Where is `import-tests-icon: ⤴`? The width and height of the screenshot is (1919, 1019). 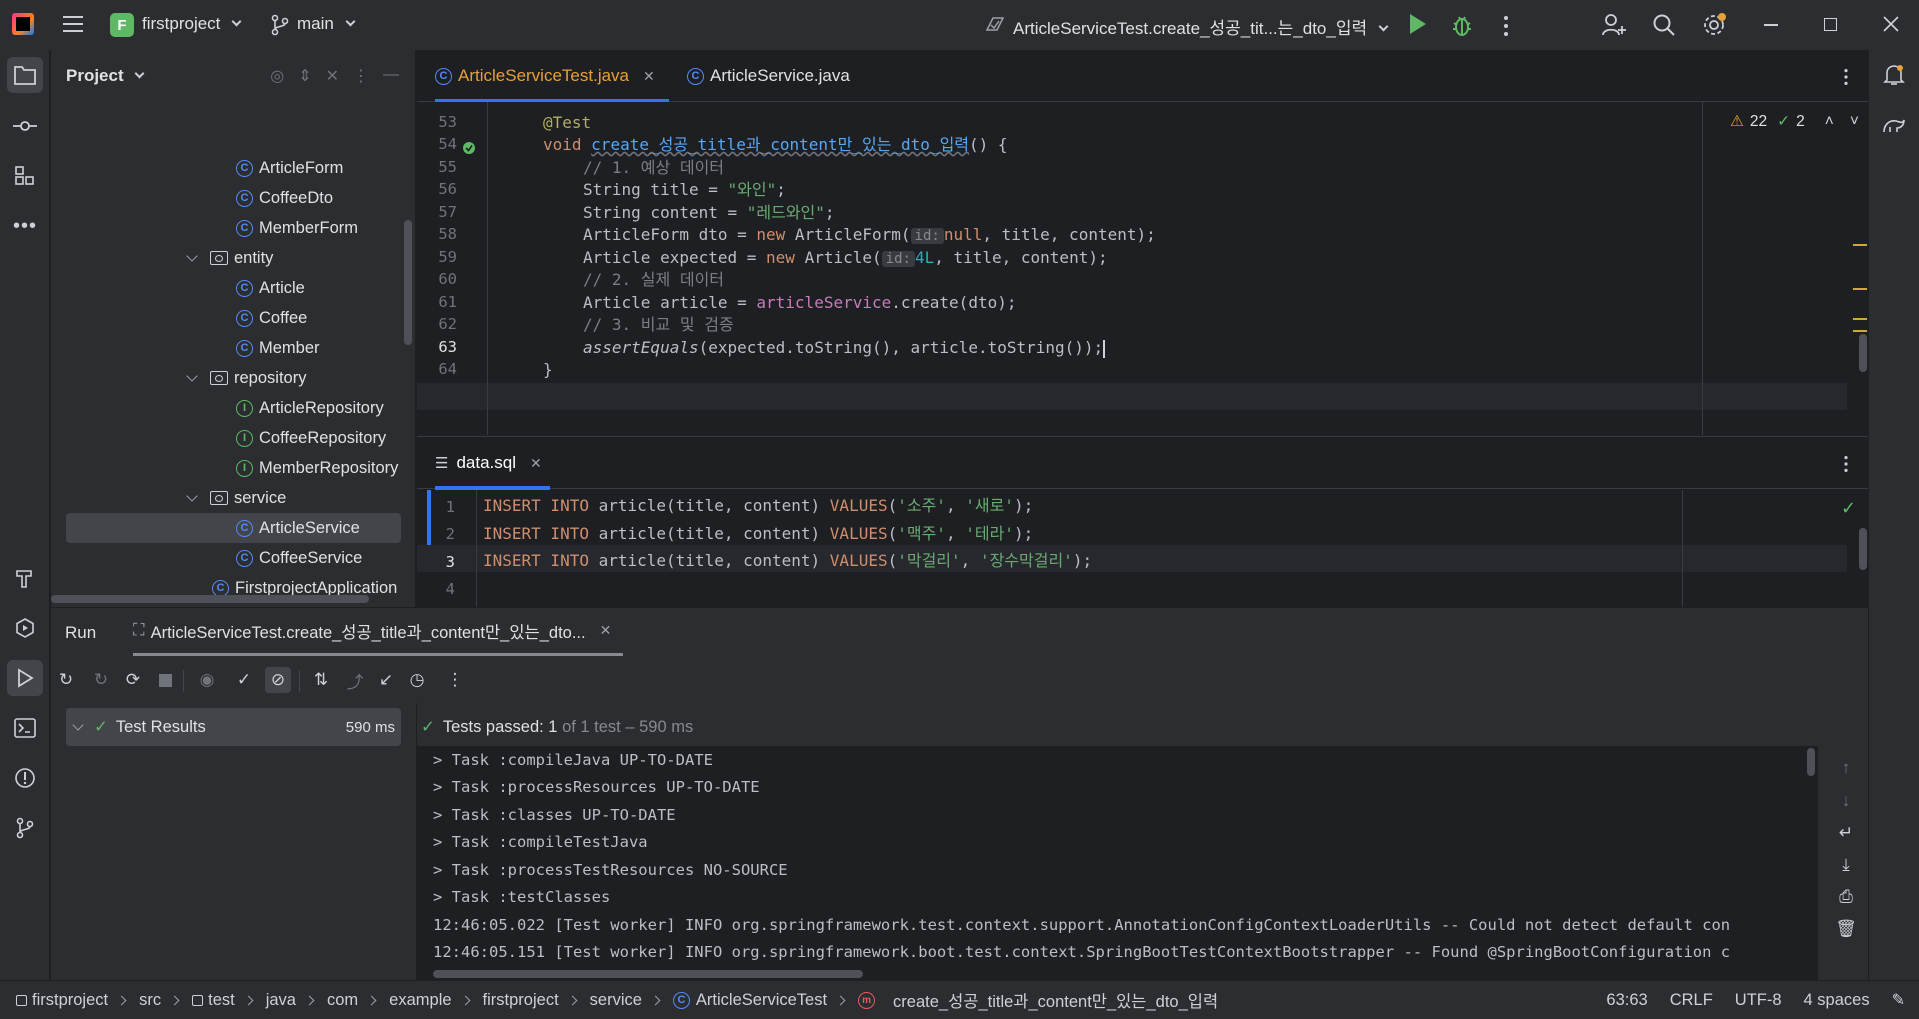
import-tests-icon: ⤴ is located at coordinates (355, 681).